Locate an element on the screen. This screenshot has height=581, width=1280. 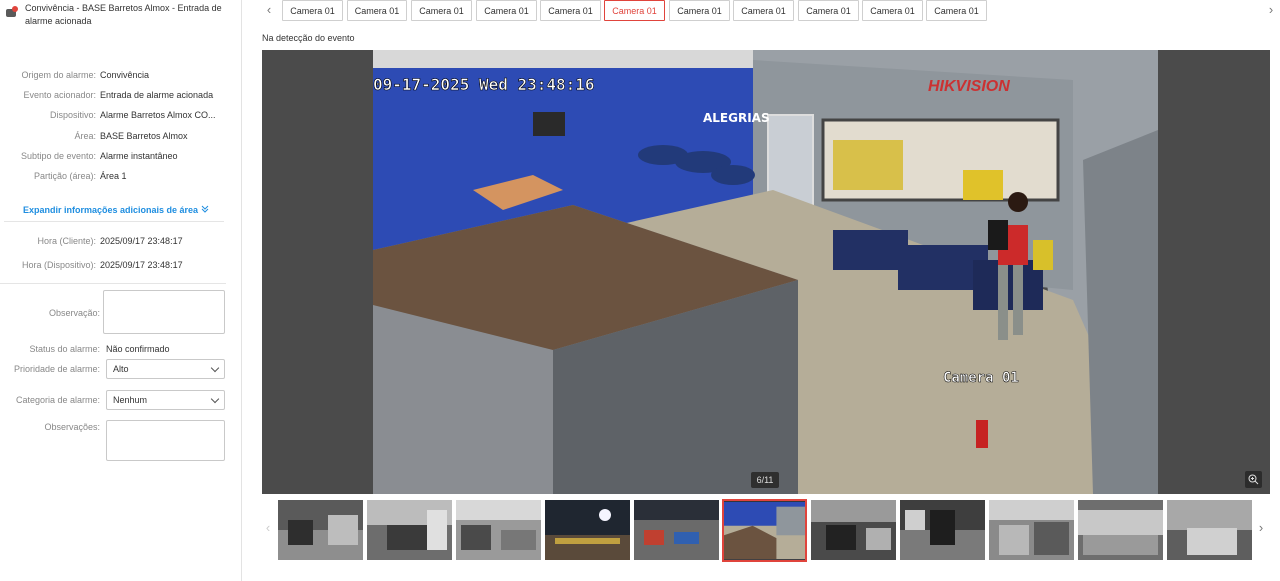
category-selected-value: Nenhum is located at coordinates (130, 400).